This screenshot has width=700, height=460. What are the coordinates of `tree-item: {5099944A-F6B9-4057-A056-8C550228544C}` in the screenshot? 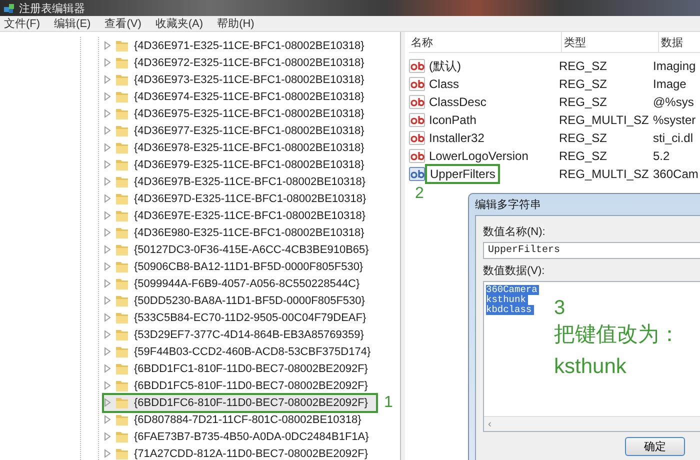 It's located at (234, 284).